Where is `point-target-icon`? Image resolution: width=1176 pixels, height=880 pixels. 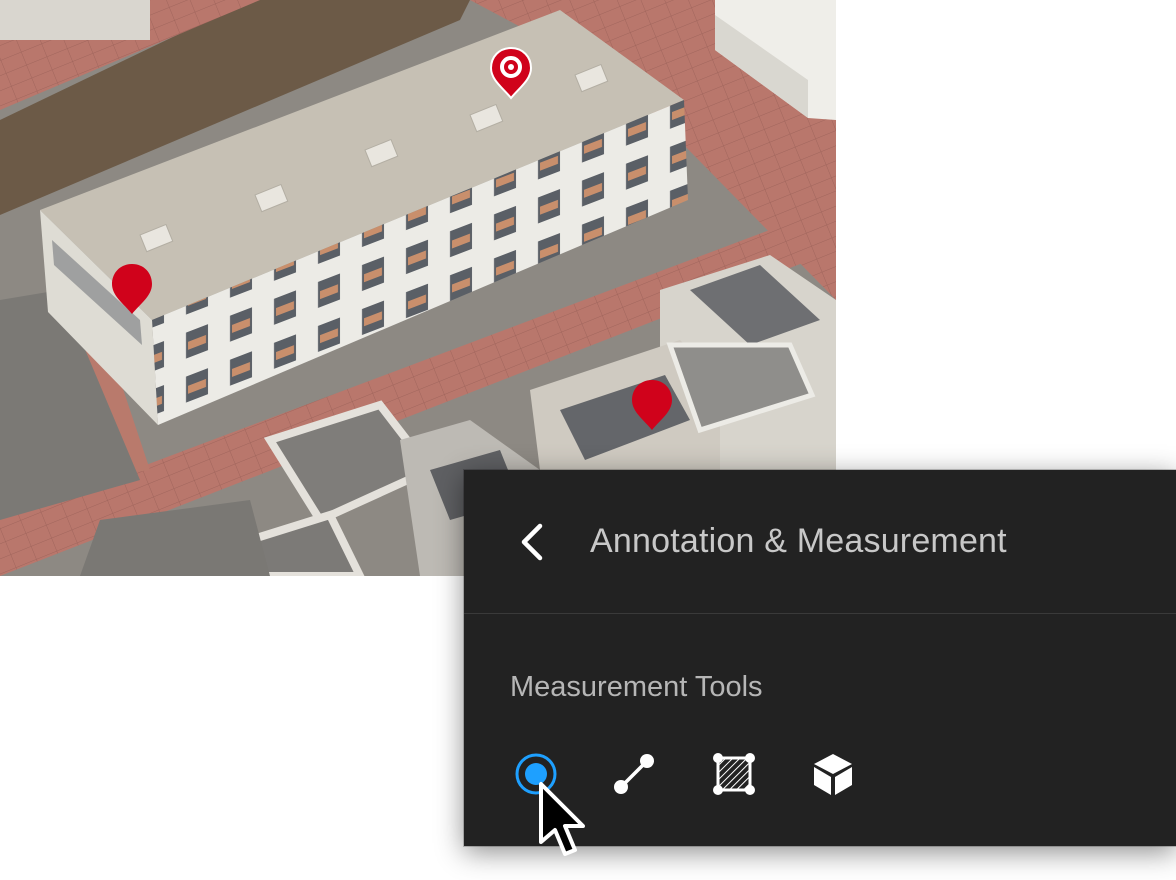 point-target-icon is located at coordinates (536, 774).